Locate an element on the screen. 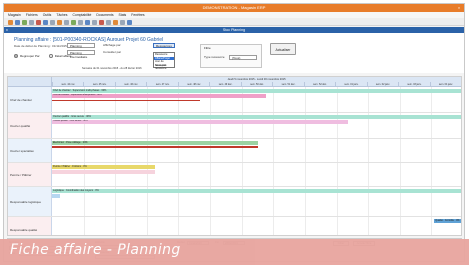 The width and height of the screenshot is (469, 265). gantt-row-track: Peintre / Plâtrier · Finitions · 0% is located at coordinates (256, 174).